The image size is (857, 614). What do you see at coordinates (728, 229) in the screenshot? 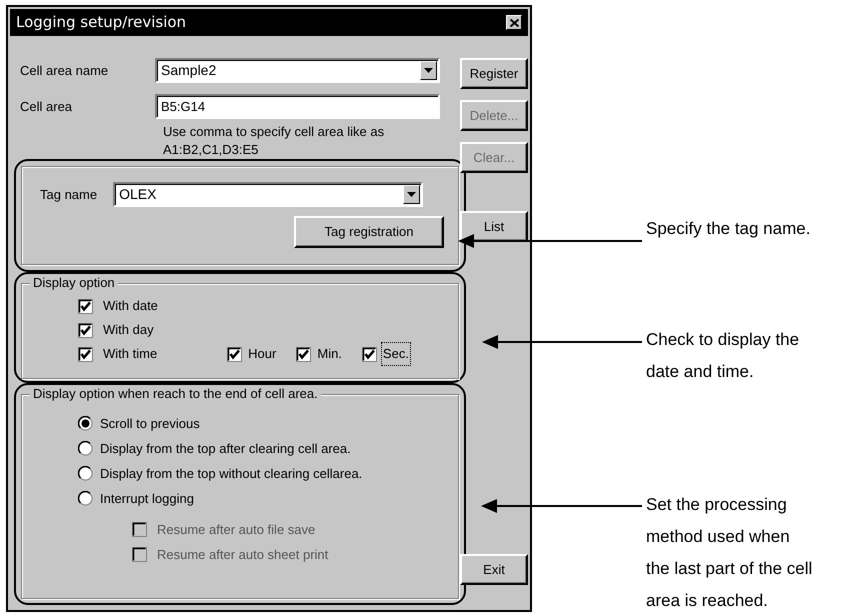
I see `callout-text: Specify the tag name.` at bounding box center [728, 229].